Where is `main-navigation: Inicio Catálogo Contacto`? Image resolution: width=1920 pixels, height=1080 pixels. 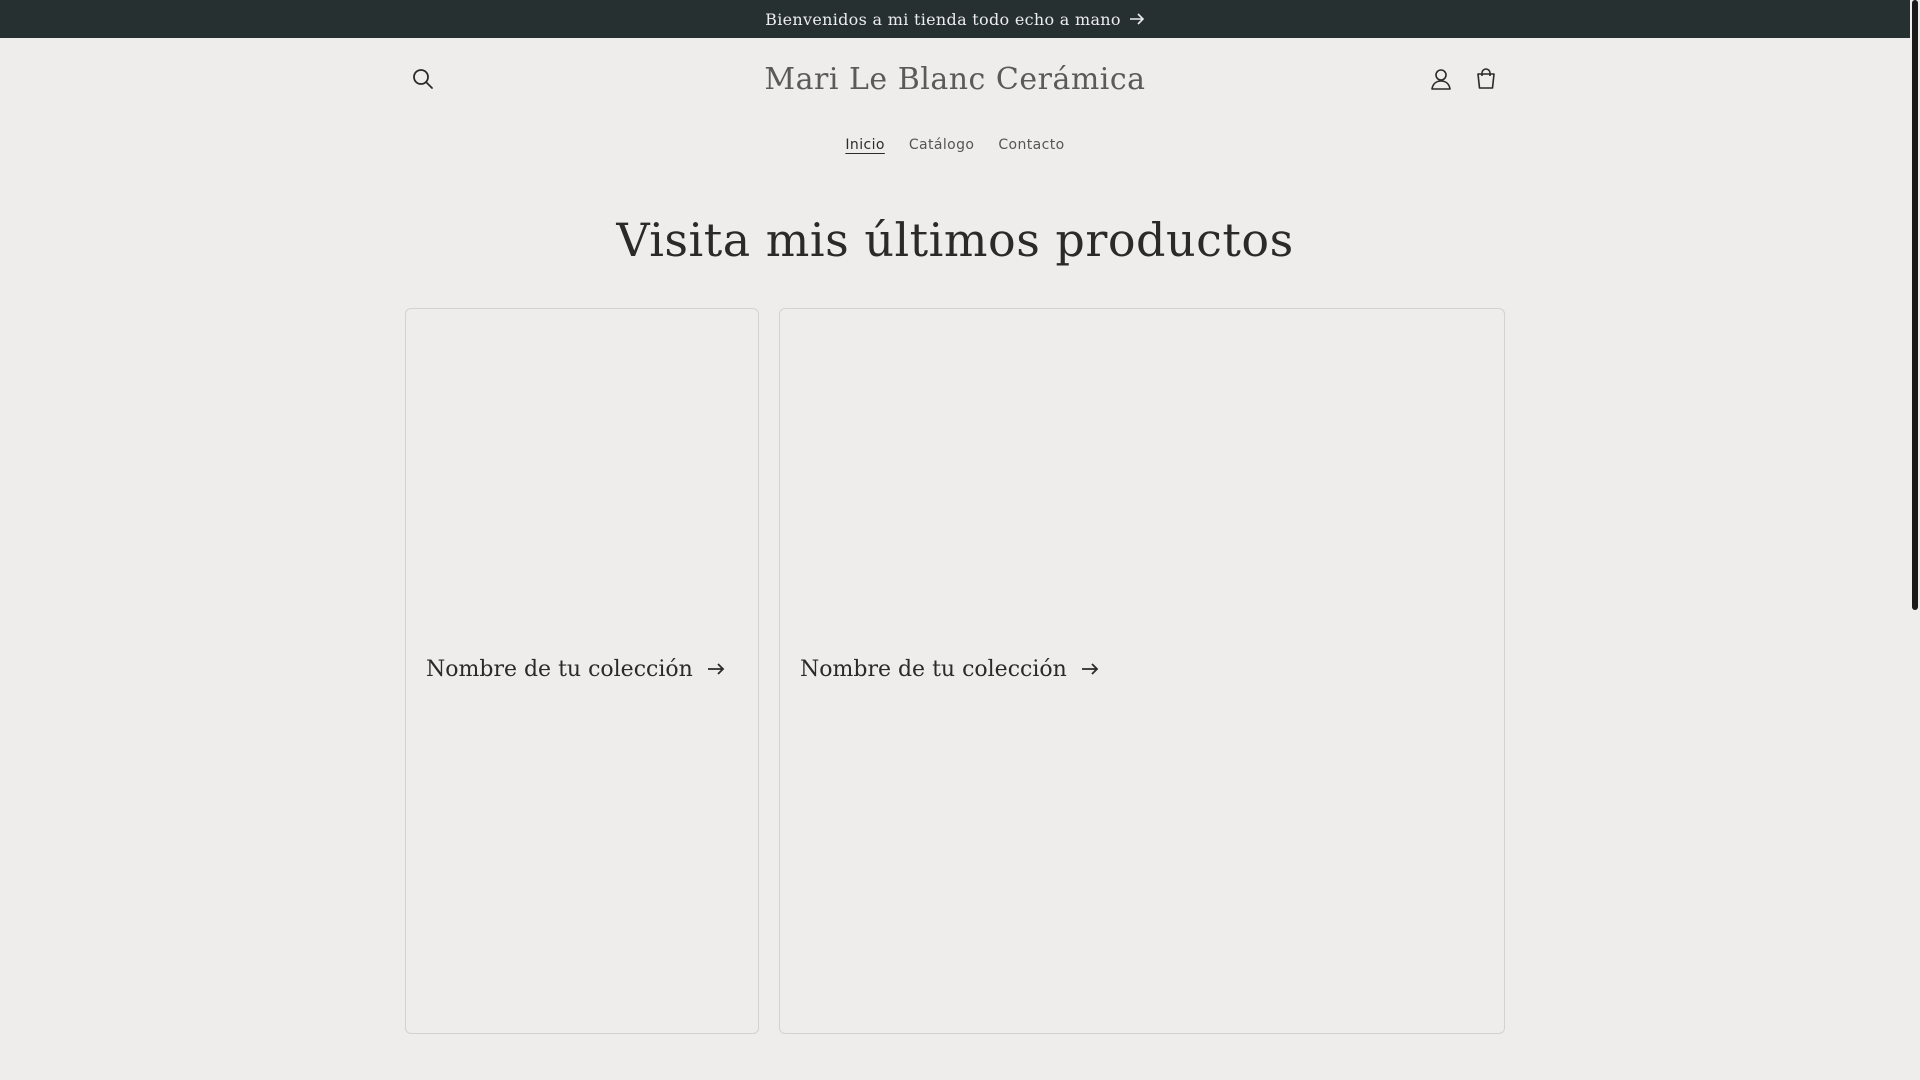
main-navigation: Inicio Catálogo Contacto is located at coordinates (955, 145).